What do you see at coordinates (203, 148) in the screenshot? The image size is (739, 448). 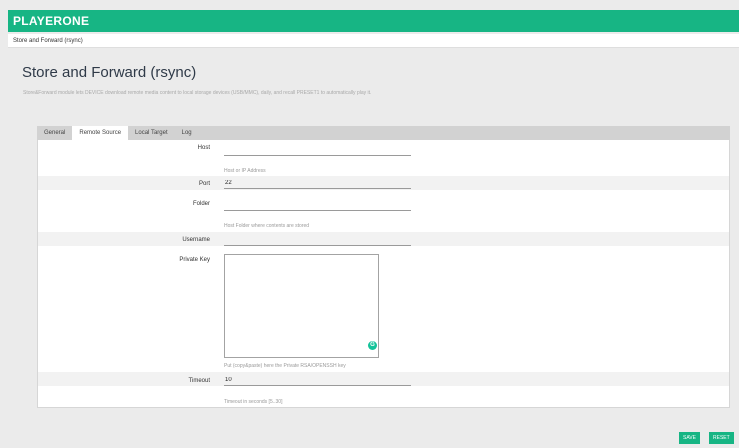 I see `host-label: Host` at bounding box center [203, 148].